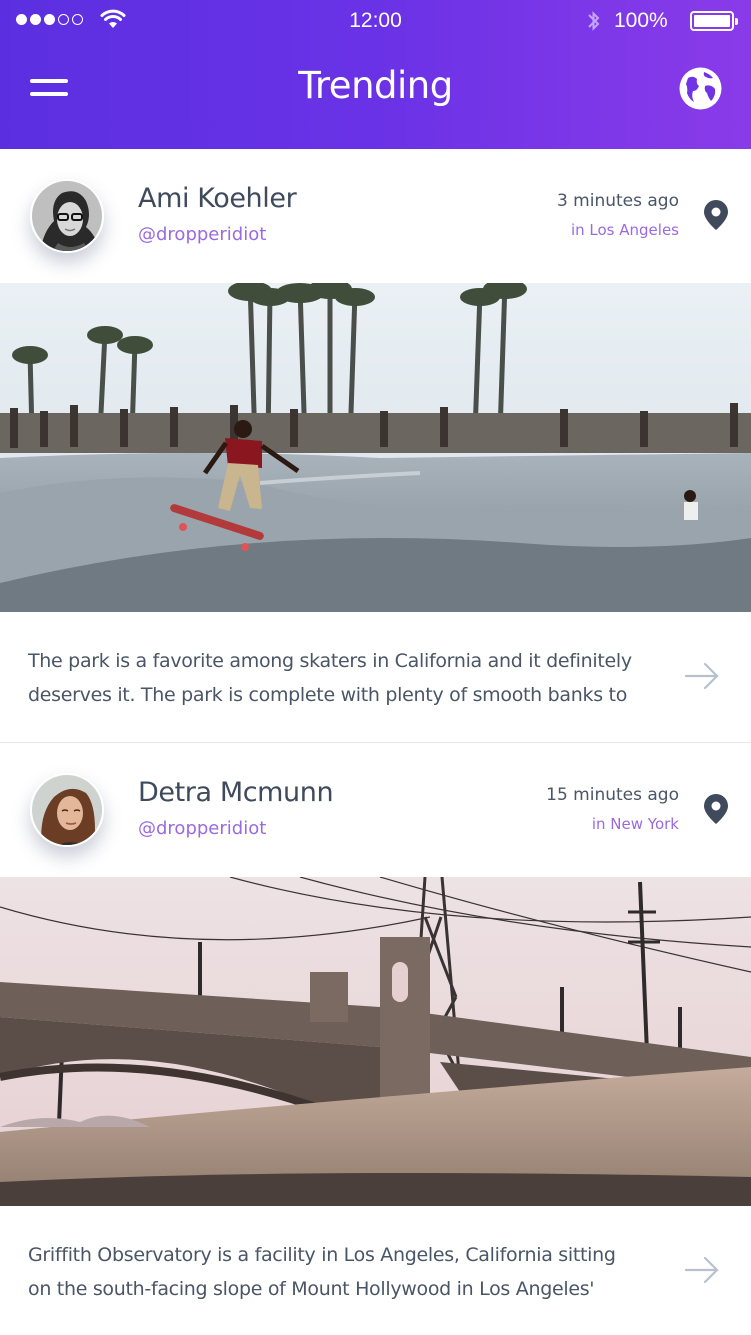 This screenshot has height=1335, width=751. What do you see at coordinates (714, 21) in the screenshot?
I see `battery-icon` at bounding box center [714, 21].